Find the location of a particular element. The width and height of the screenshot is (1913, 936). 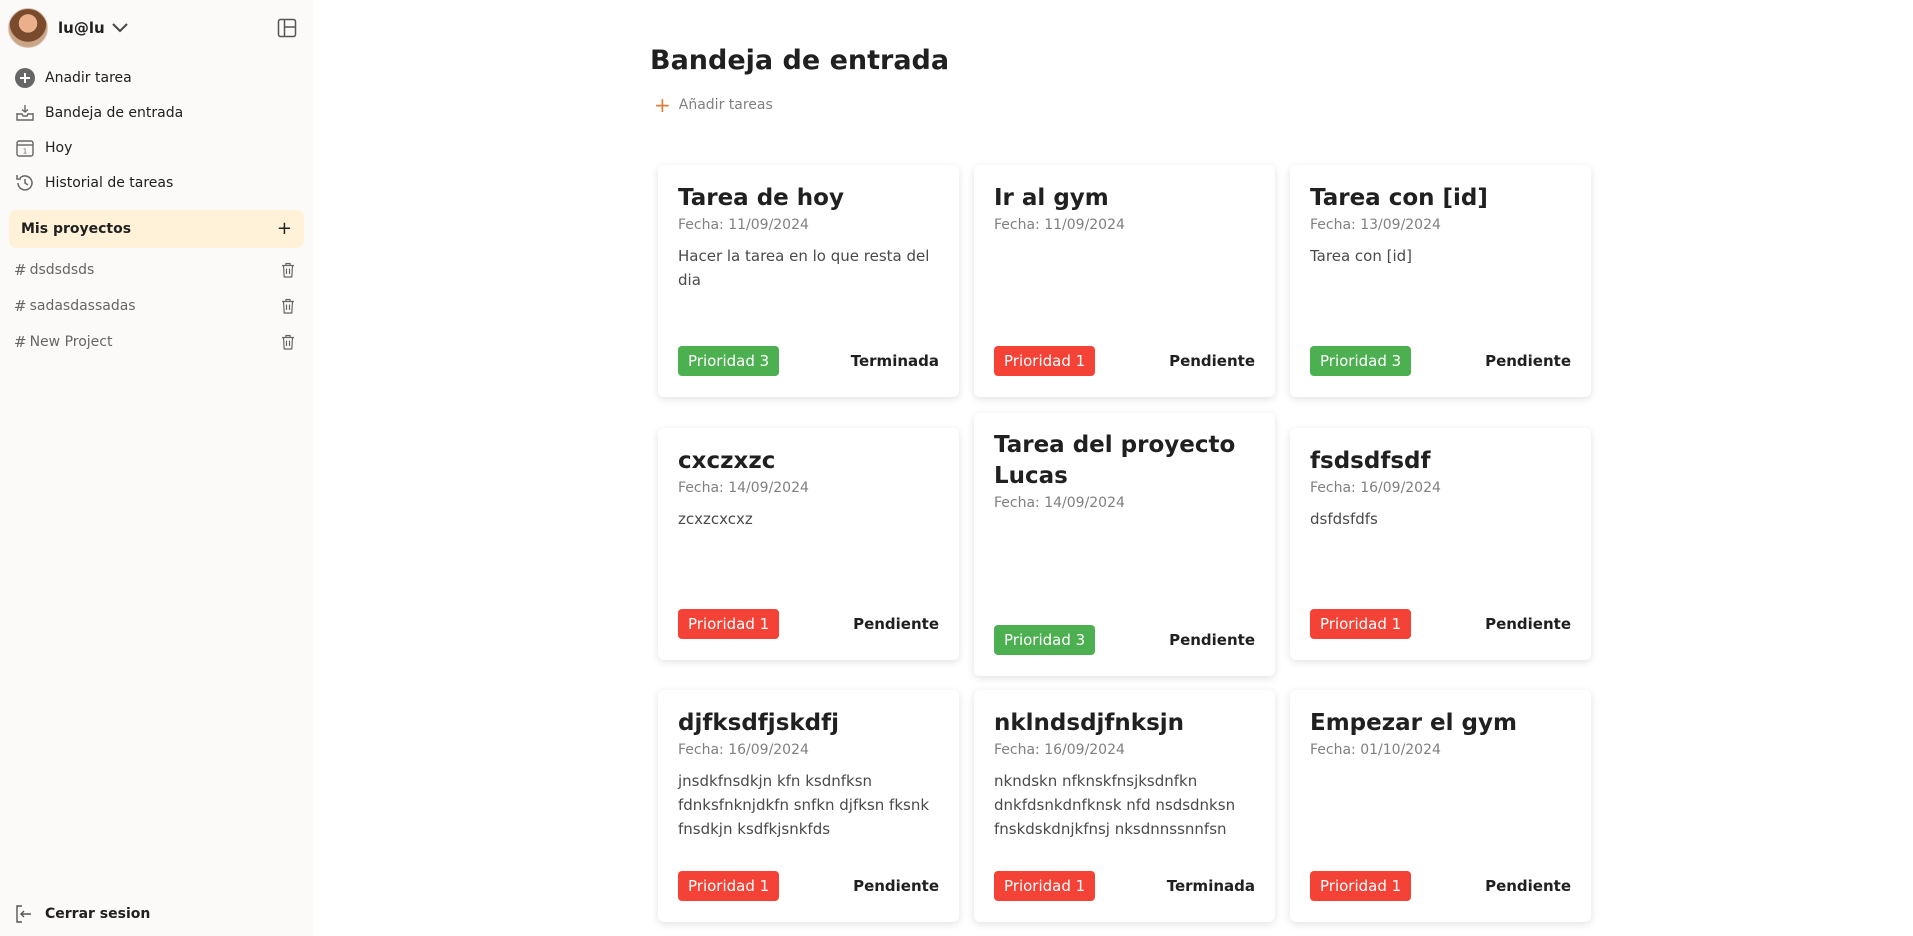

task-description: zcxzcxcxz is located at coordinates (715, 519).